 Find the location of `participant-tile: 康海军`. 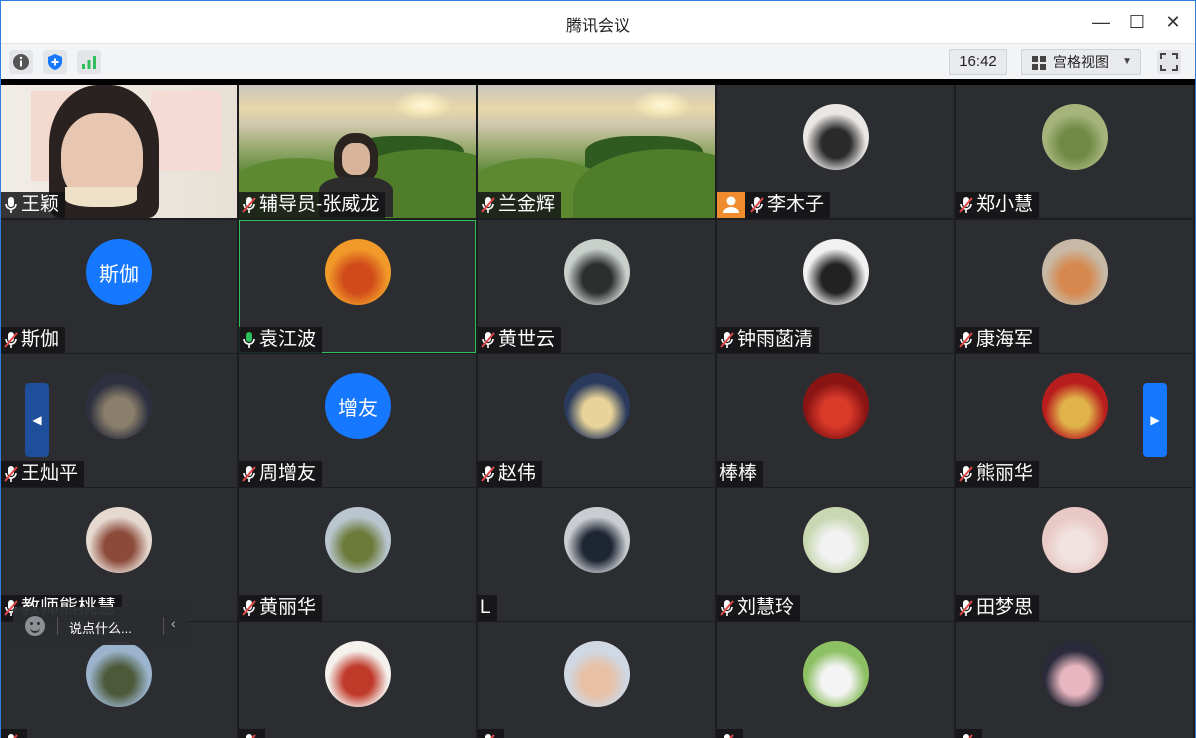

participant-tile: 康海军 is located at coordinates (1074, 286).